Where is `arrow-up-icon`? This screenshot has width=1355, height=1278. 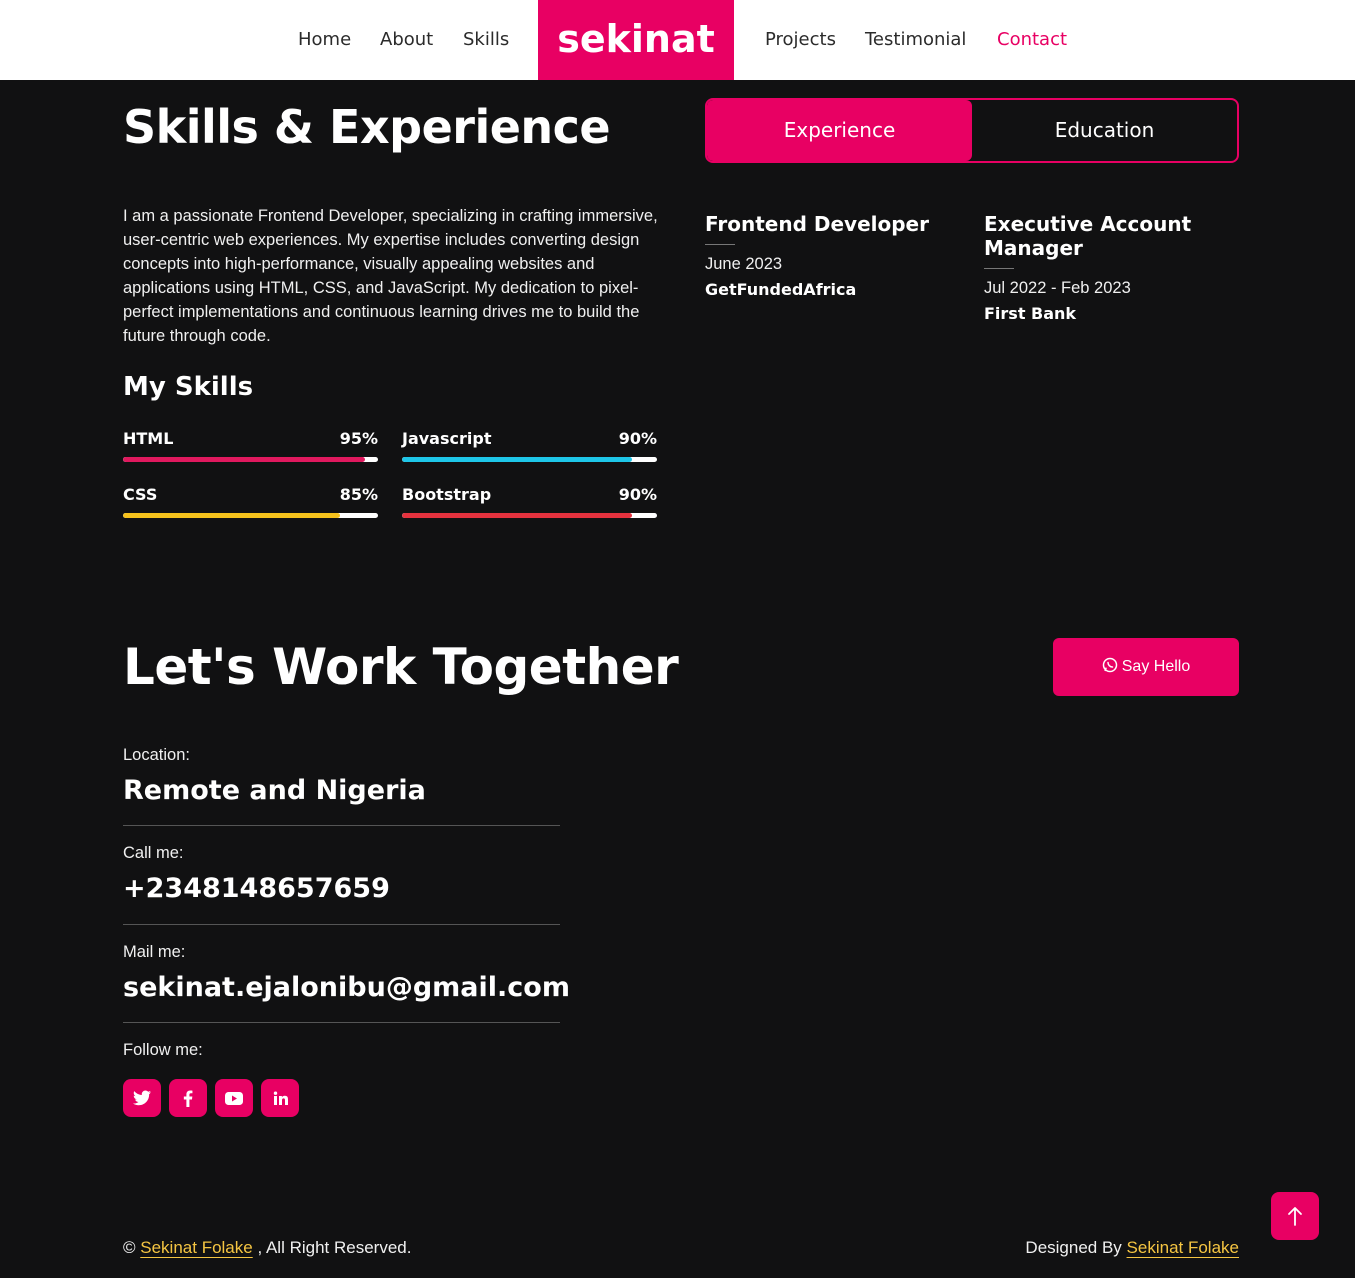 arrow-up-icon is located at coordinates (1295, 1216).